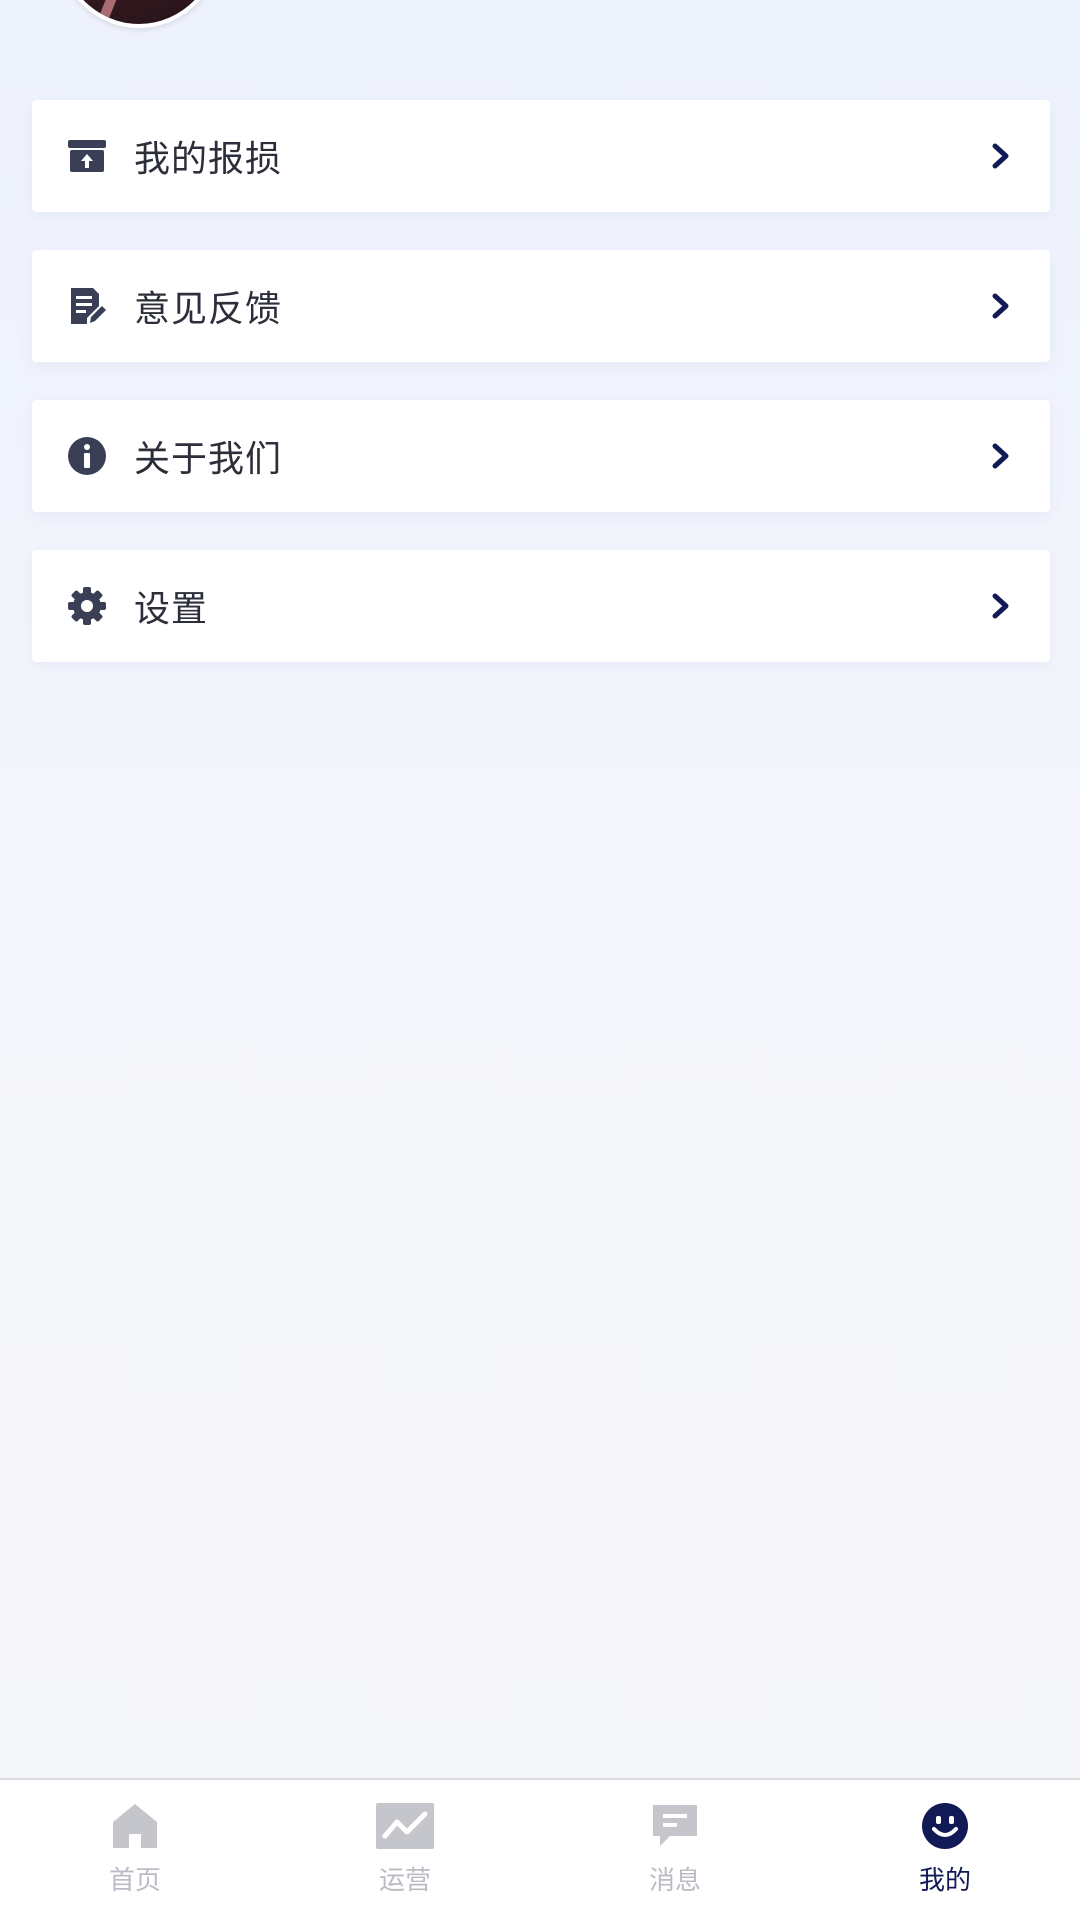 This screenshot has height=1920, width=1080. What do you see at coordinates (404, 1881) in the screenshot?
I see `tab-label: 运营` at bounding box center [404, 1881].